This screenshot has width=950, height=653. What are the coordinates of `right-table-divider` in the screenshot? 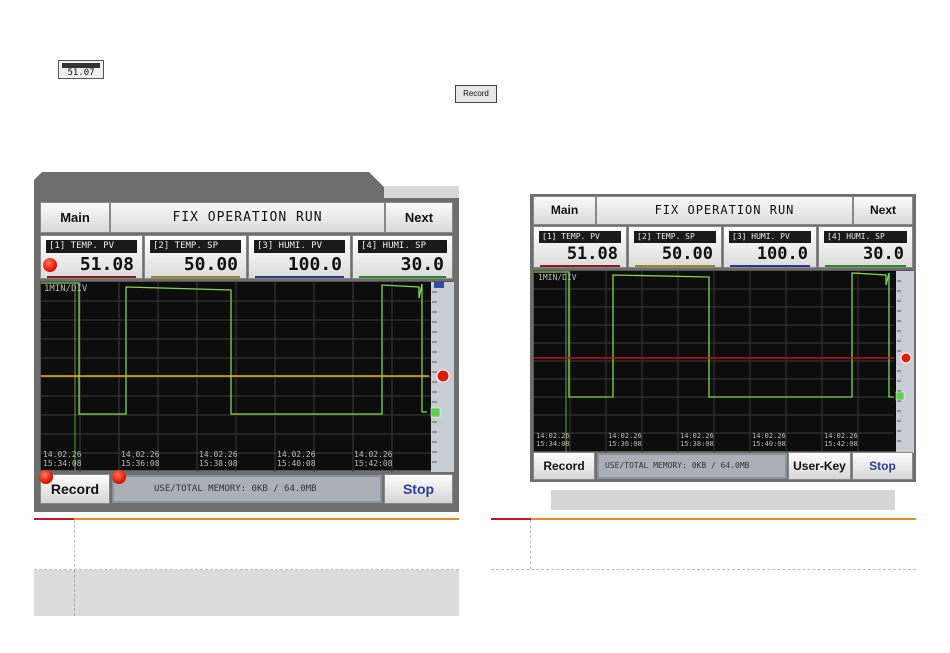 It's located at (531, 544).